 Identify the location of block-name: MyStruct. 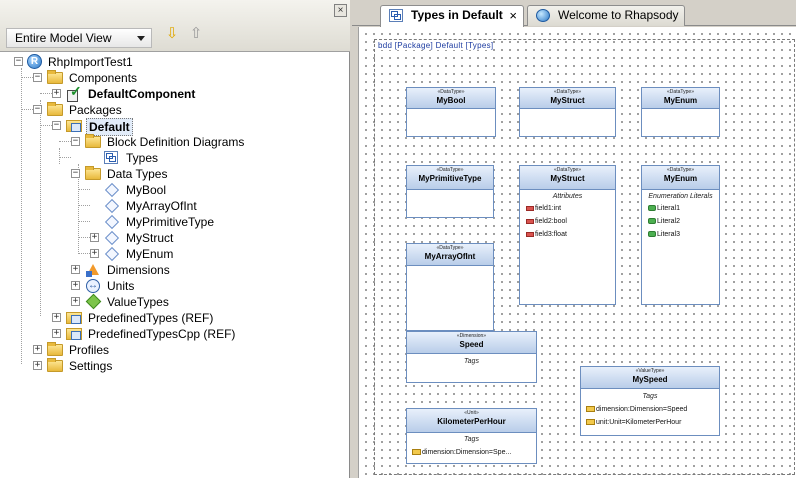
(567, 178).